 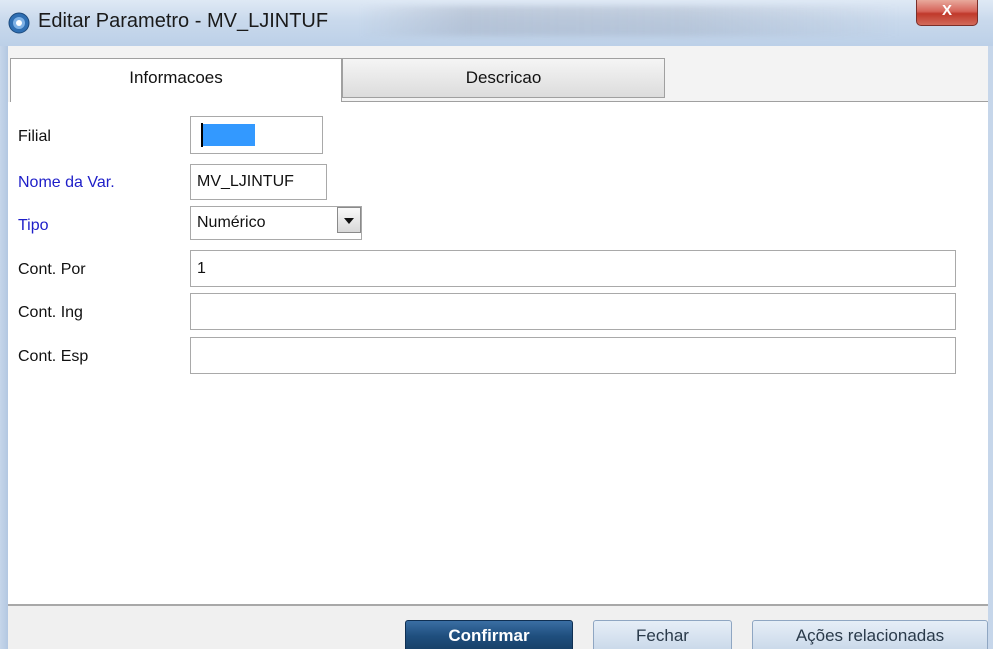 What do you see at coordinates (573, 311) in the screenshot?
I see `cont-ing-field` at bounding box center [573, 311].